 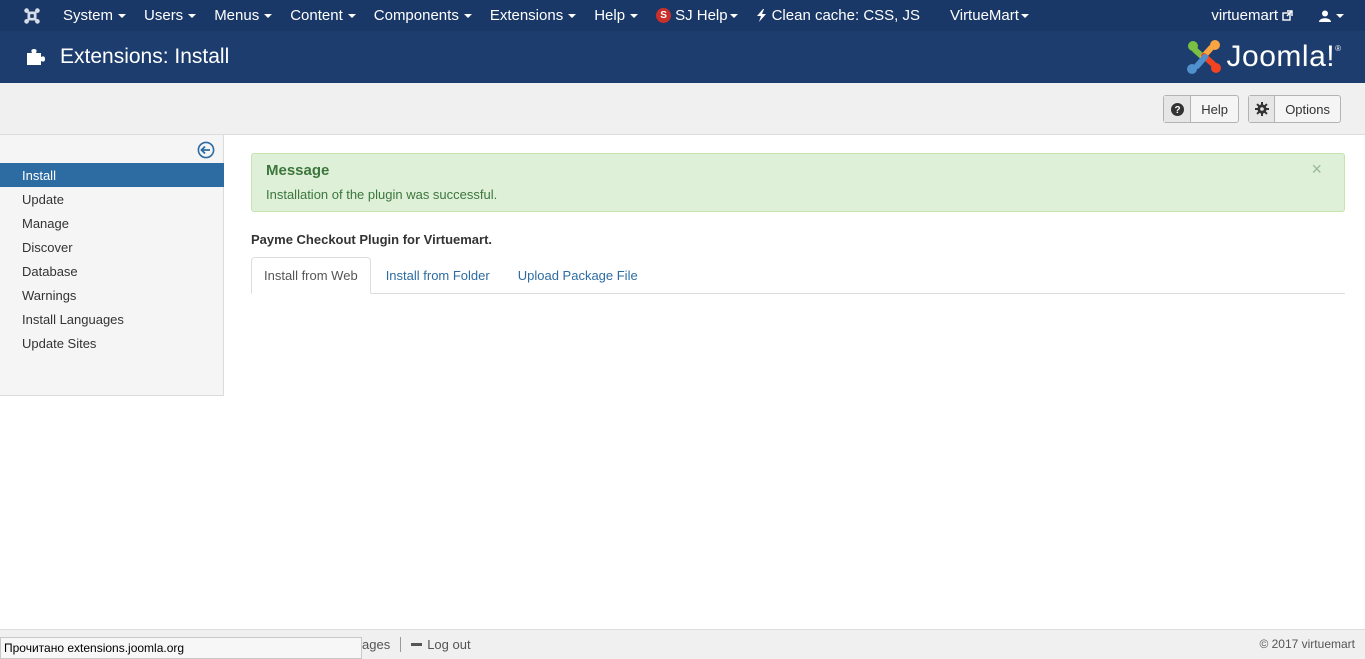 What do you see at coordinates (682, 57) in the screenshot?
I see `page-header: Extensions: Install Joomla! ®` at bounding box center [682, 57].